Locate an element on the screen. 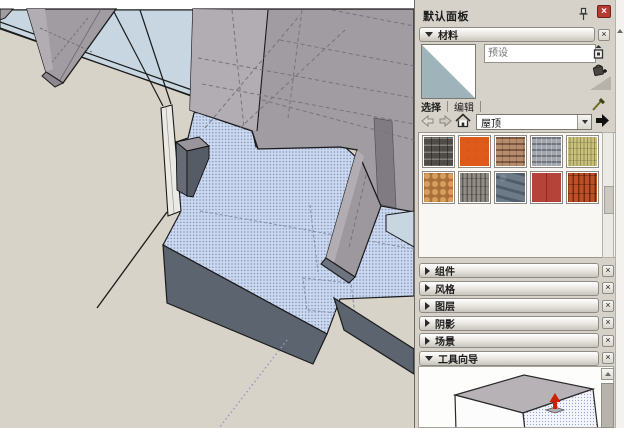  section-materials-header: 材料 × is located at coordinates (514, 34).